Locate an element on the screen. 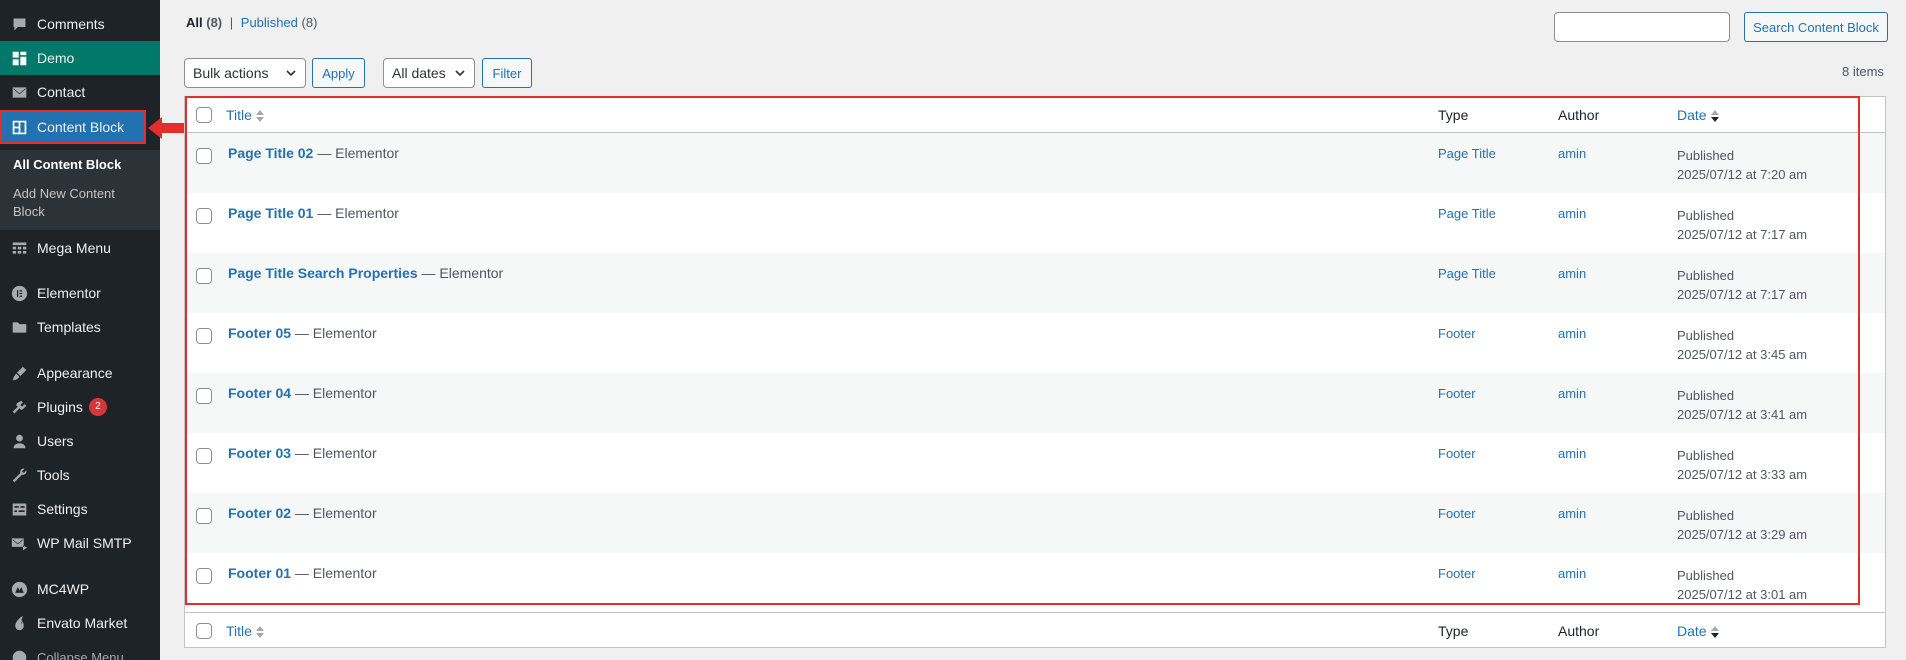 The height and width of the screenshot is (660, 1906). search-input is located at coordinates (1642, 27).